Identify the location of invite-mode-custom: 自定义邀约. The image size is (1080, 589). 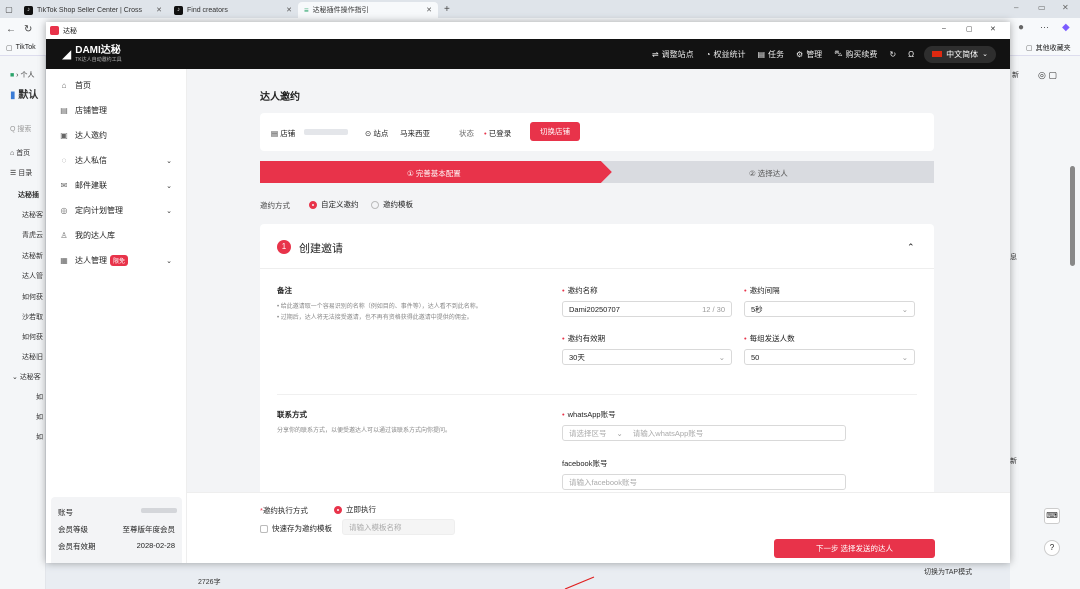
(334, 204).